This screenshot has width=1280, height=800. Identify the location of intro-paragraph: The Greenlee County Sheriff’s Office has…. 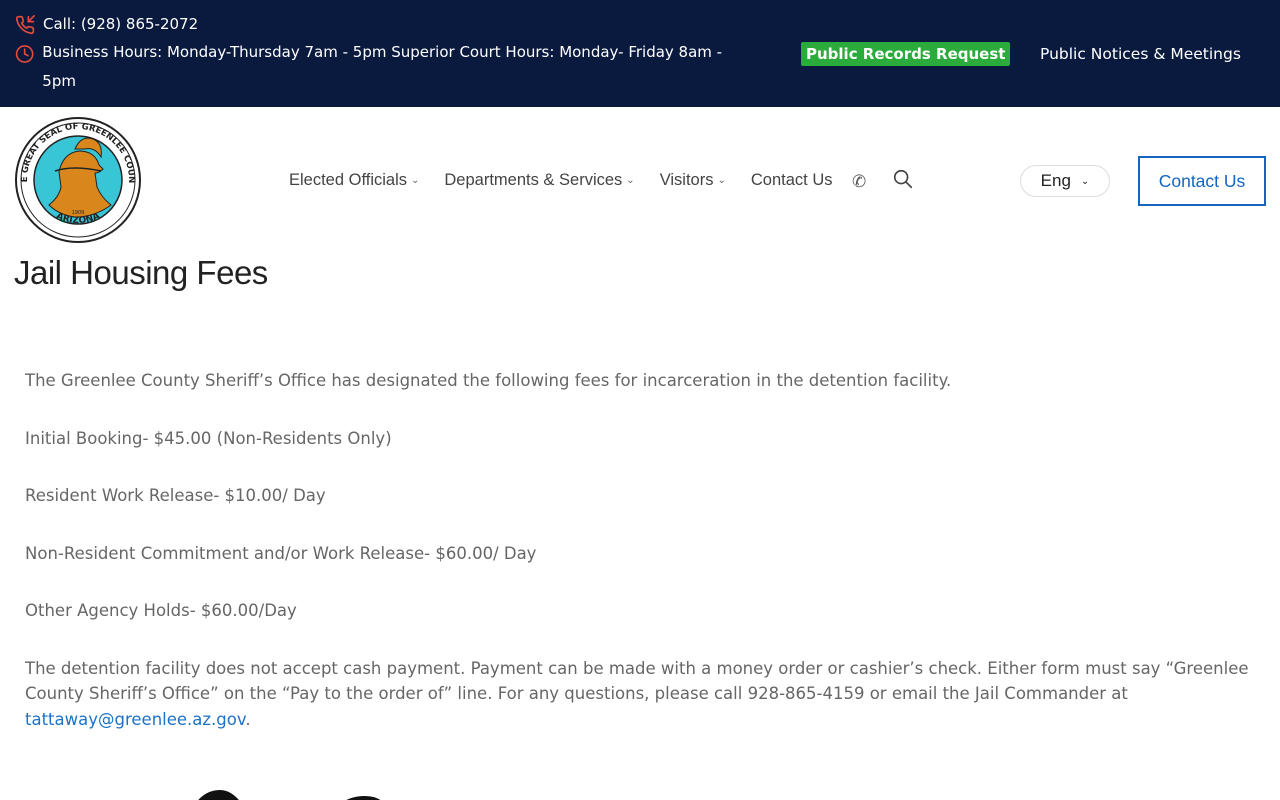
(488, 380).